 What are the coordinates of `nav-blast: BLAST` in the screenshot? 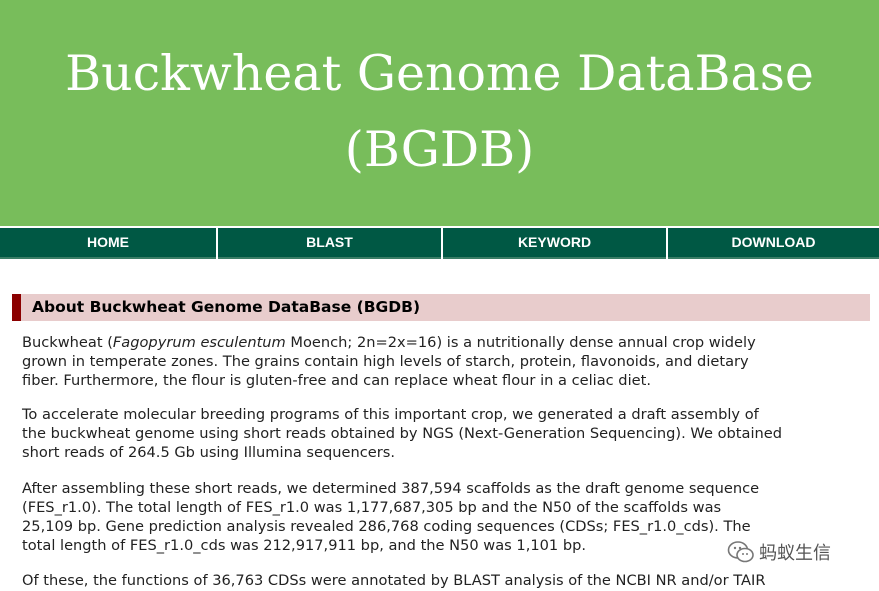 It's located at (329, 243).